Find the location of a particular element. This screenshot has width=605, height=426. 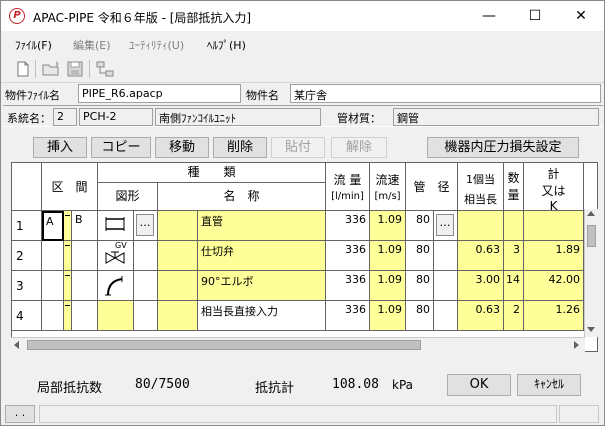

open-folder-icon is located at coordinates (51, 69).